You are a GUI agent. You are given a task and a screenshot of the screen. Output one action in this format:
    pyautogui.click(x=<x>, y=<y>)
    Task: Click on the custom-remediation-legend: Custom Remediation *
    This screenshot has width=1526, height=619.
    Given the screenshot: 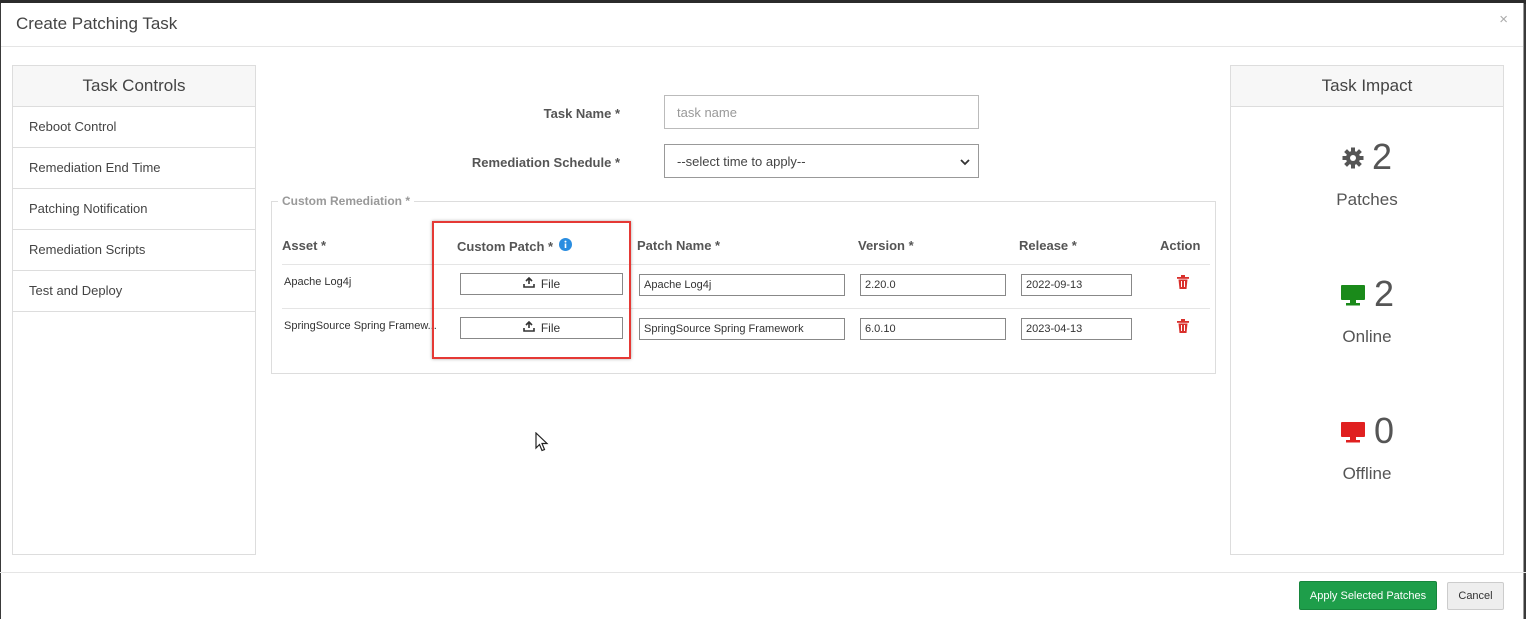 What is the action you would take?
    pyautogui.click(x=346, y=201)
    